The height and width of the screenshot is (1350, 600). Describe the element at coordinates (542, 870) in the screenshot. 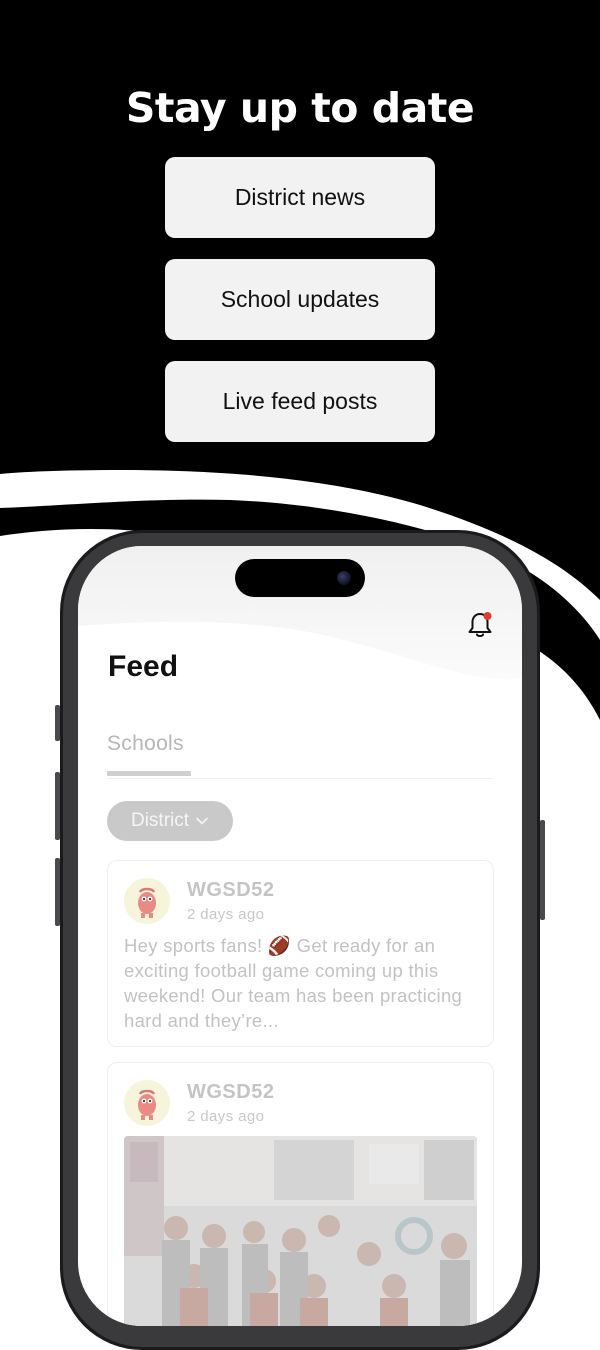

I see `phone-power-button` at that location.